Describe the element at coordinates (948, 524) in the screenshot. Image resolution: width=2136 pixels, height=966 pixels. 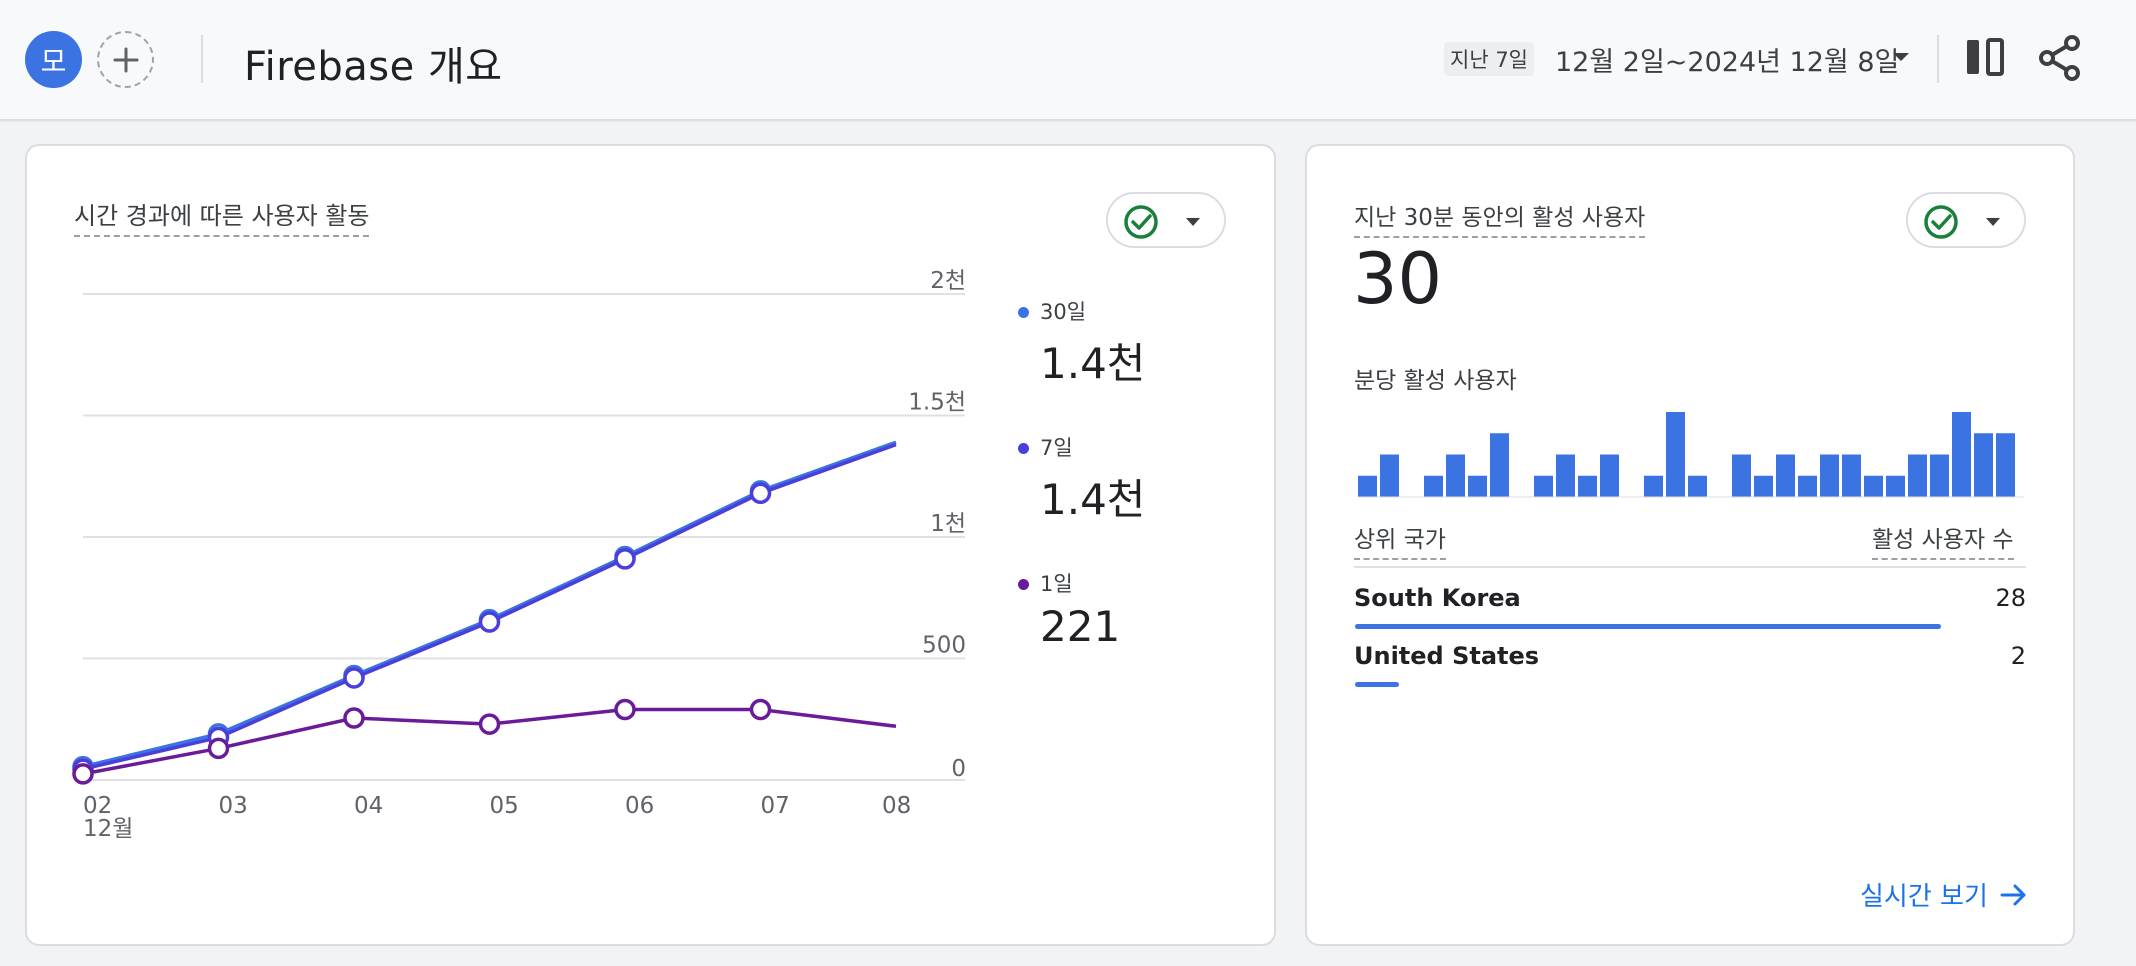
I see `y-tick-label: 1천` at that location.